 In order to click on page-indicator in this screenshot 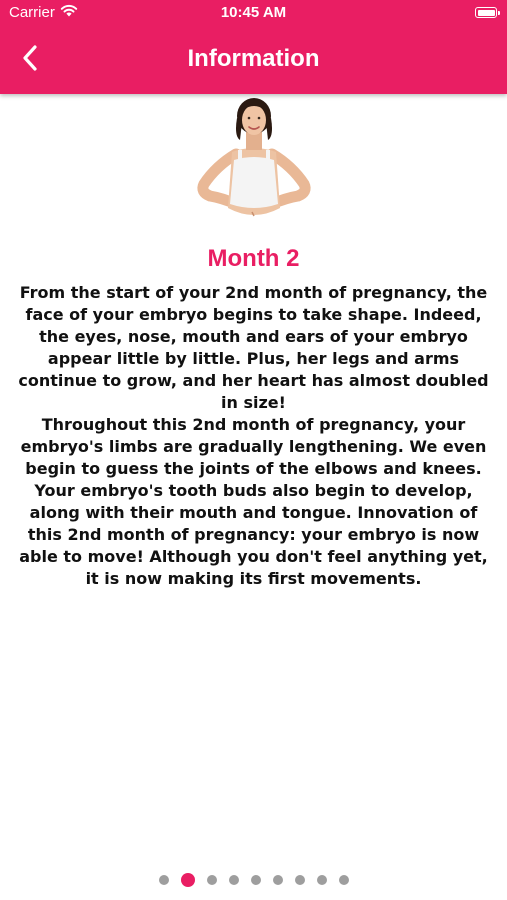, I will do `click(253, 880)`.